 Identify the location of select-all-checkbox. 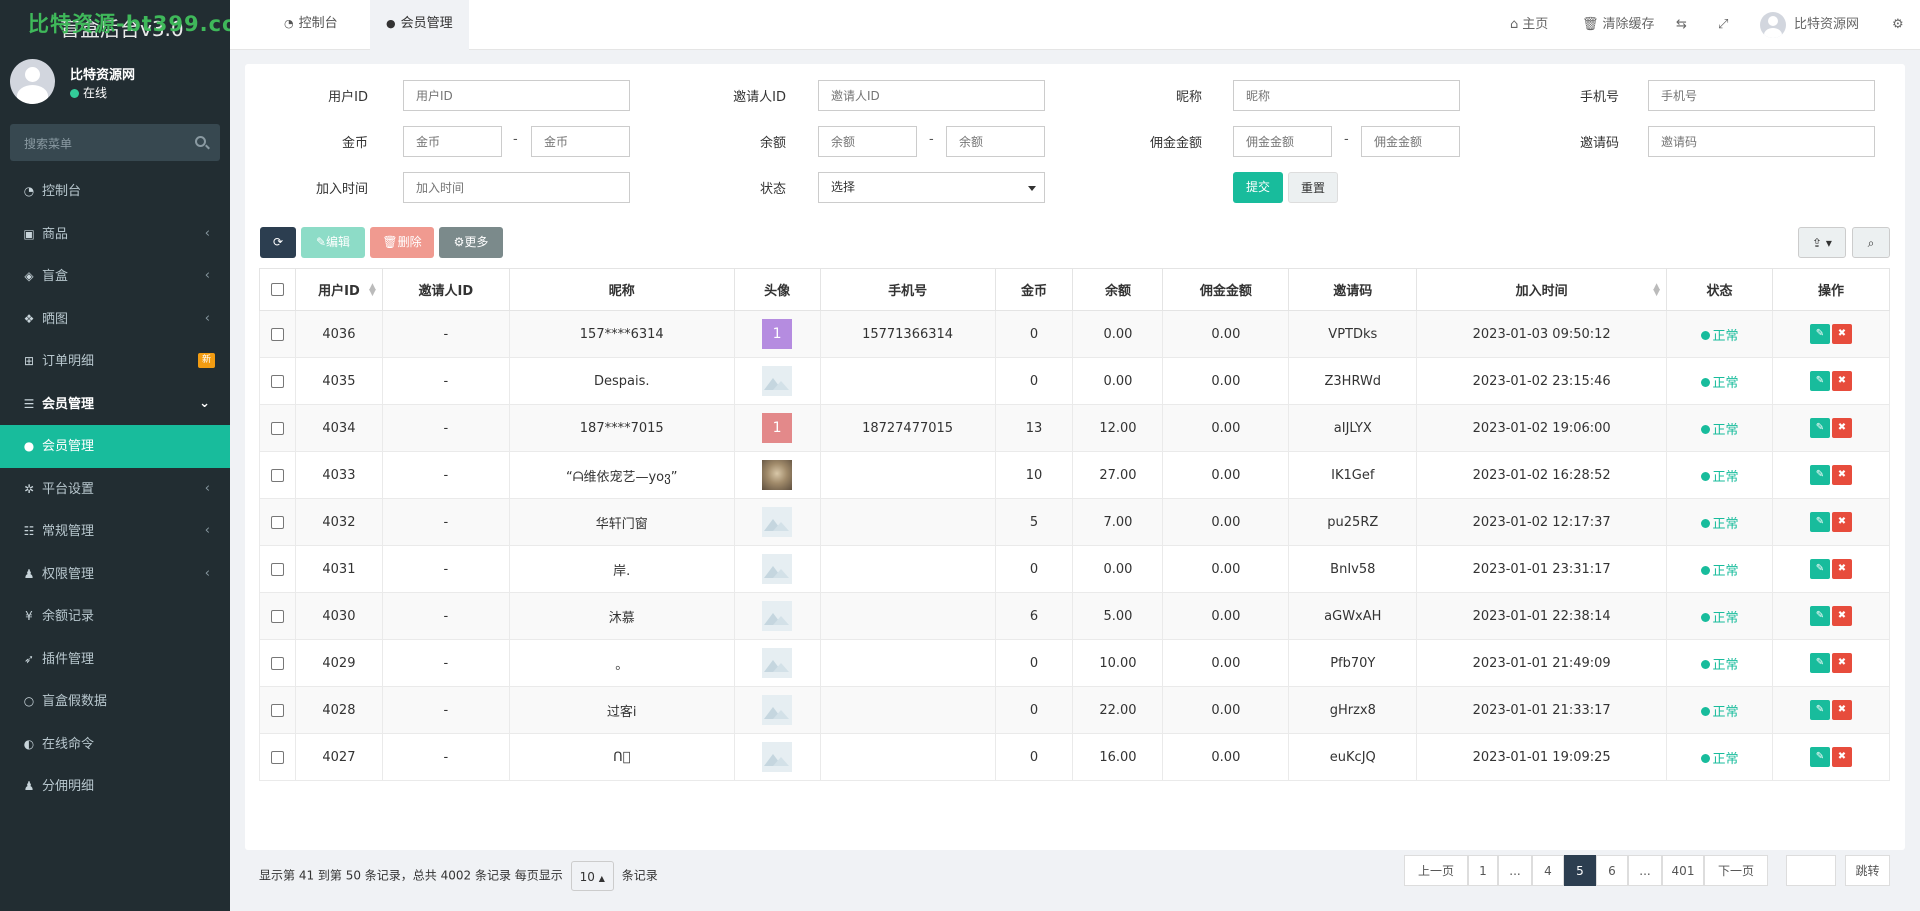
(277, 289).